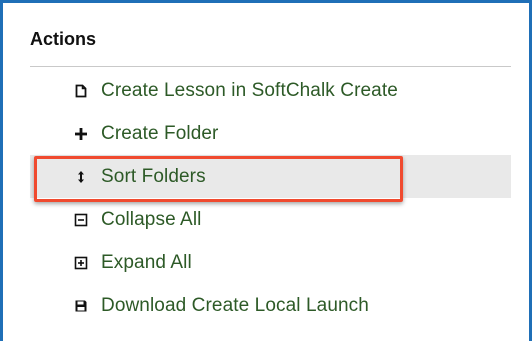  I want to click on menu-item-label: Create Lesson in SoftChalk Create, so click(249, 90).